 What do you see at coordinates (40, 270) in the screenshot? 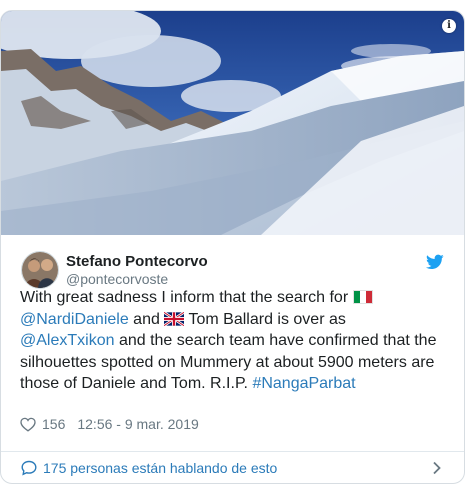
I see `avatar` at bounding box center [40, 270].